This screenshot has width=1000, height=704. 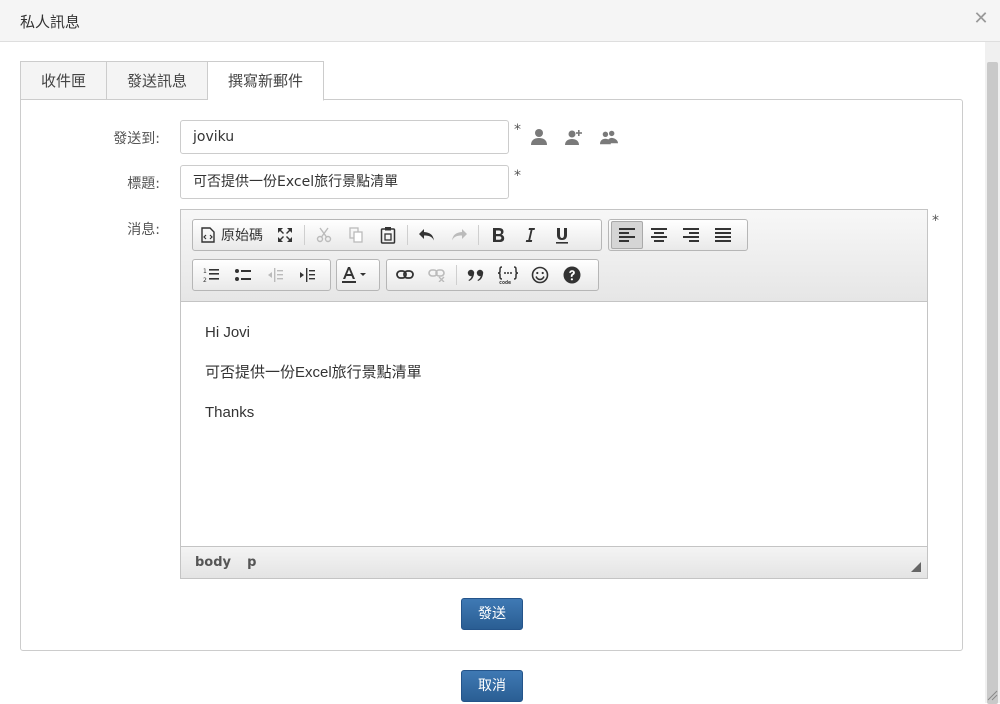 I want to click on svg-text: 2, so click(x=205, y=280).